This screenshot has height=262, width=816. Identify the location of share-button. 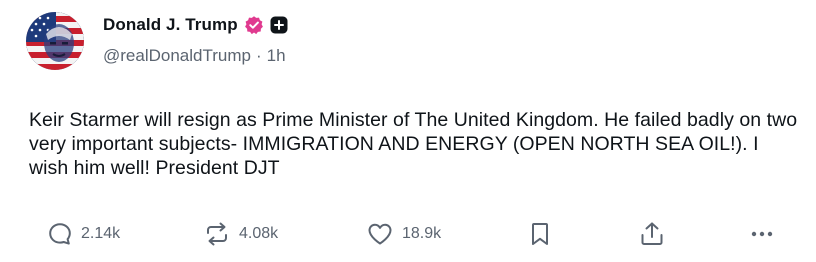
(652, 234).